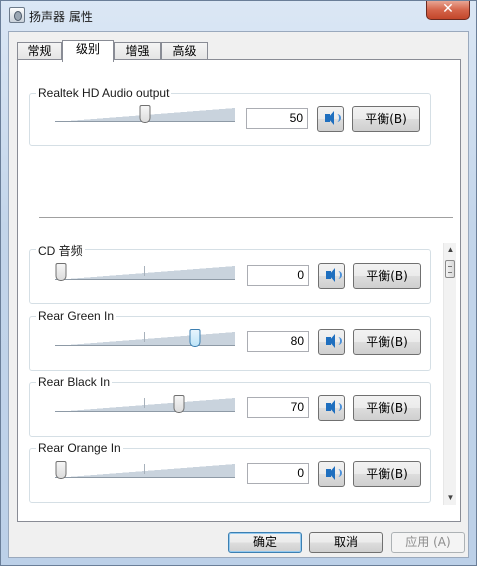 This screenshot has width=477, height=566. Describe the element at coordinates (346, 542) in the screenshot. I see `cancel-button: 取消` at that location.